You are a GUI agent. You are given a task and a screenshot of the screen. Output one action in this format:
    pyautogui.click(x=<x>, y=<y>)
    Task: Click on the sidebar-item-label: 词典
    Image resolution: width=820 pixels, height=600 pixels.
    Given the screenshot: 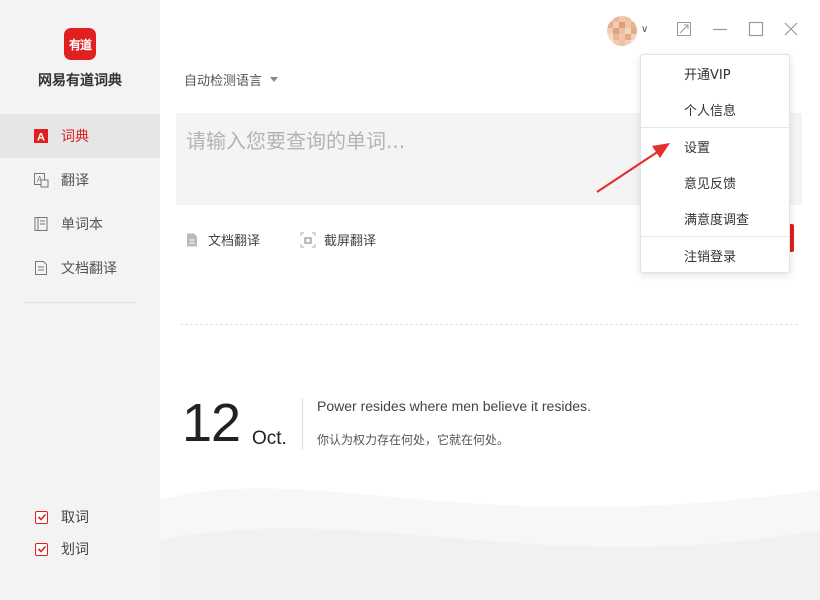 What is the action you would take?
    pyautogui.click(x=75, y=137)
    